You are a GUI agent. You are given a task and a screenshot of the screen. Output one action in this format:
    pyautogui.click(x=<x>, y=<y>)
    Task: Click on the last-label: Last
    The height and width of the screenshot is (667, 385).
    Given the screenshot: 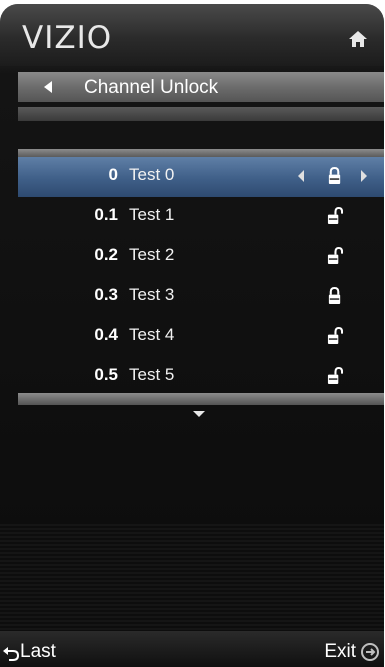 What is the action you would take?
    pyautogui.click(x=38, y=651)
    